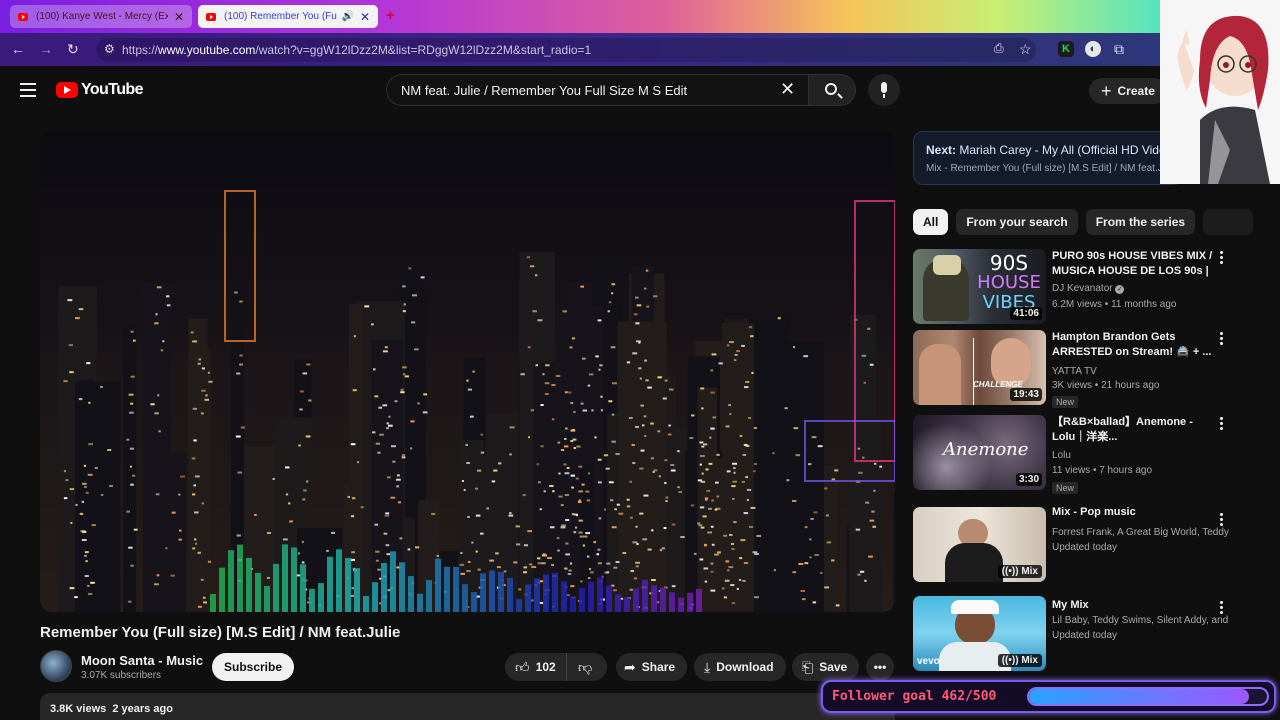 This screenshot has width=1280, height=720. I want to click on mix-thumbnail: vevo ((•)) Mix, so click(979, 633).